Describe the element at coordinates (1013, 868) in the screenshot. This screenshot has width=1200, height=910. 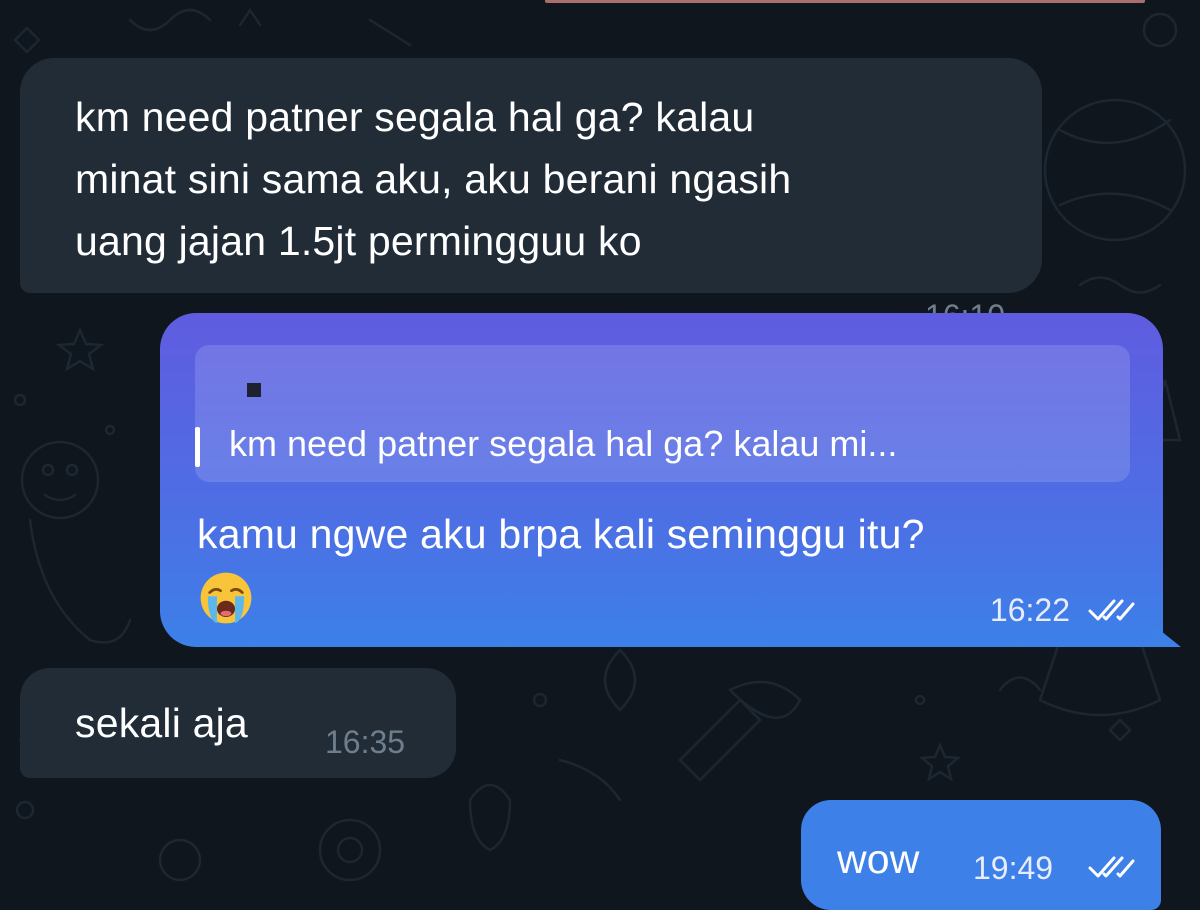
I see `message-time: 19:49` at that location.